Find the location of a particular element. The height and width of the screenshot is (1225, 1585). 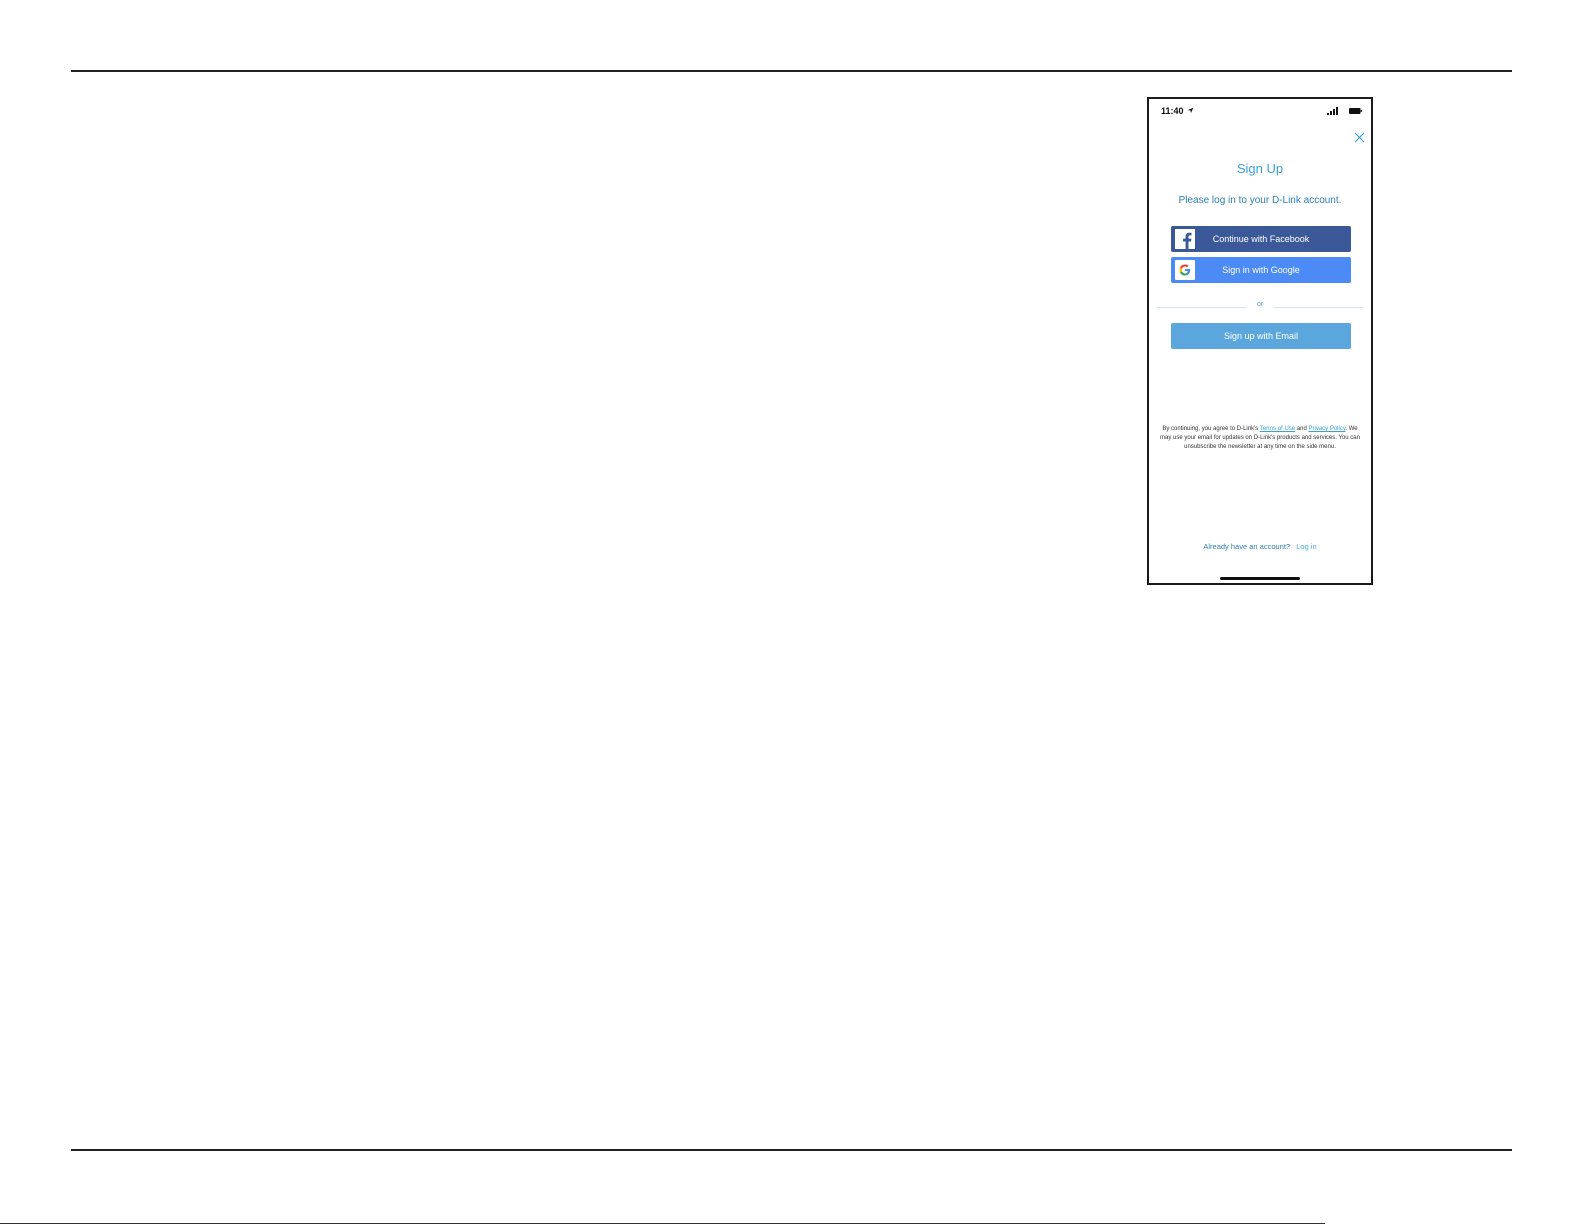

log-in-link: Log in is located at coordinates (1306, 546).